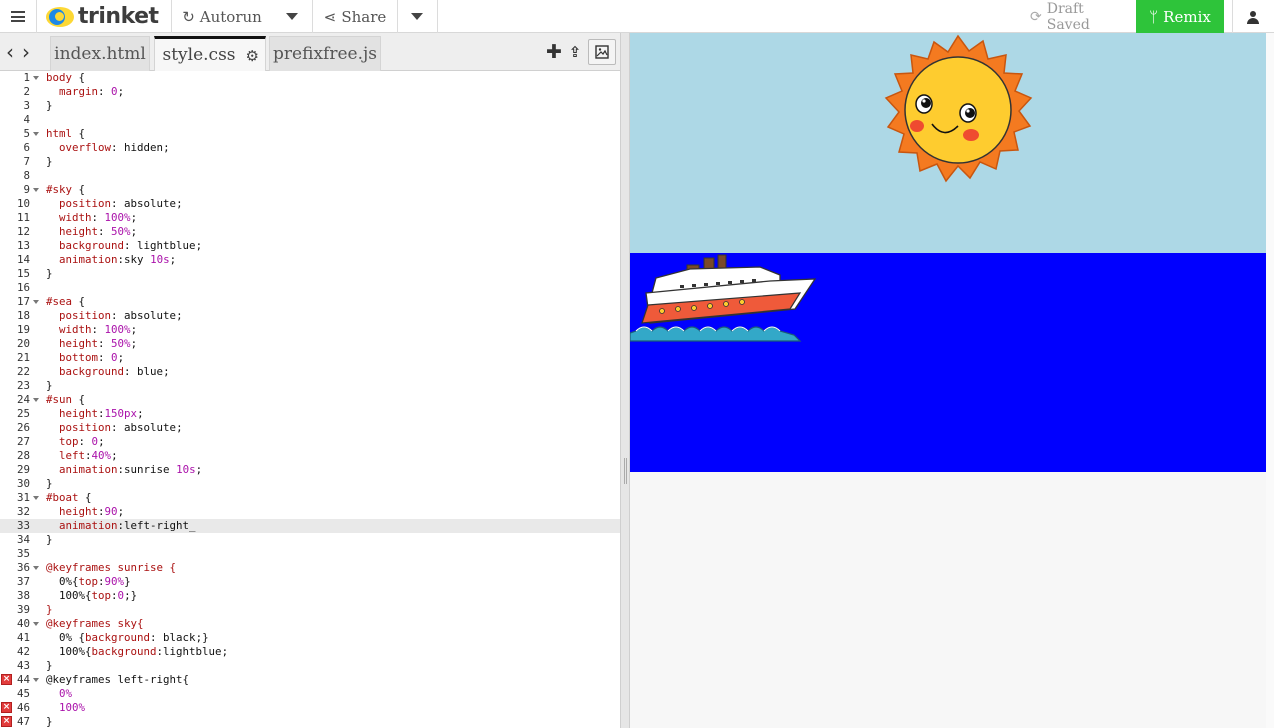 This screenshot has height=728, width=1274. I want to click on autorun-dropdown-button, so click(292, 16).